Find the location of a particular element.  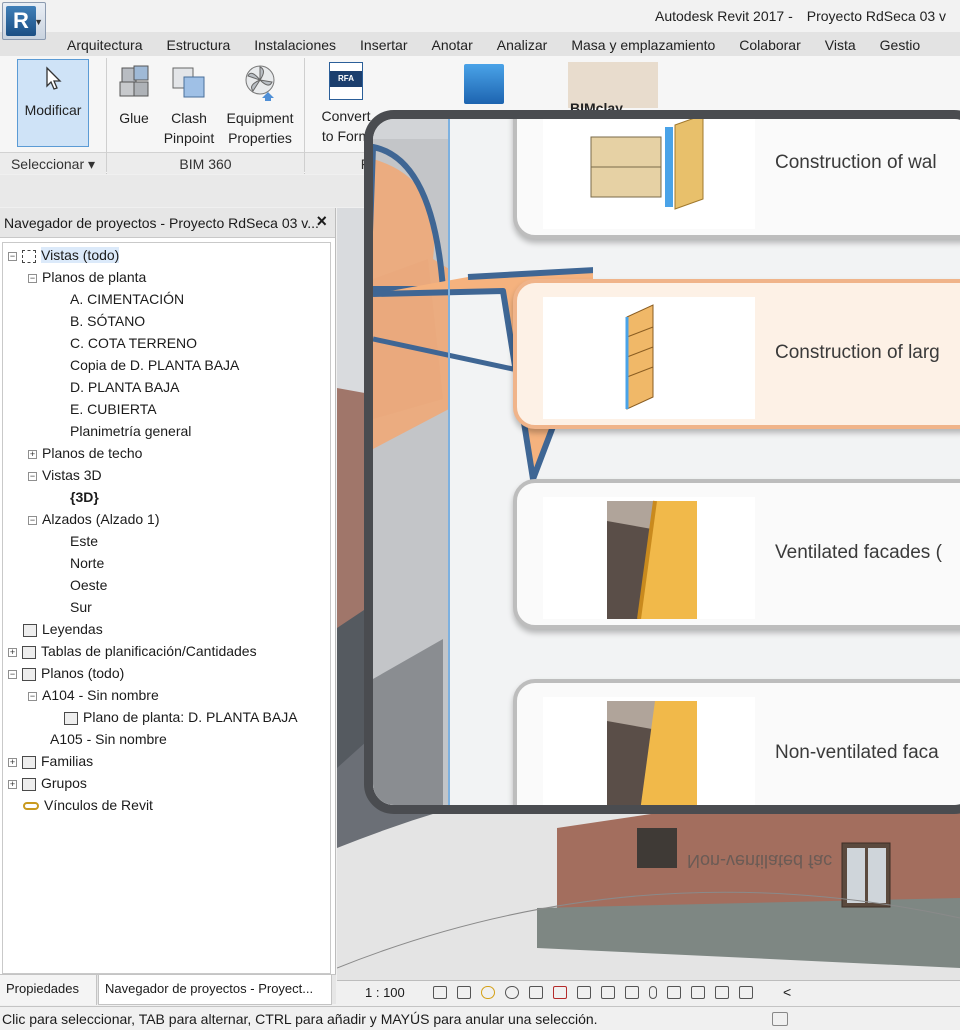

tab-anotar: Anotar is located at coordinates (451, 44).